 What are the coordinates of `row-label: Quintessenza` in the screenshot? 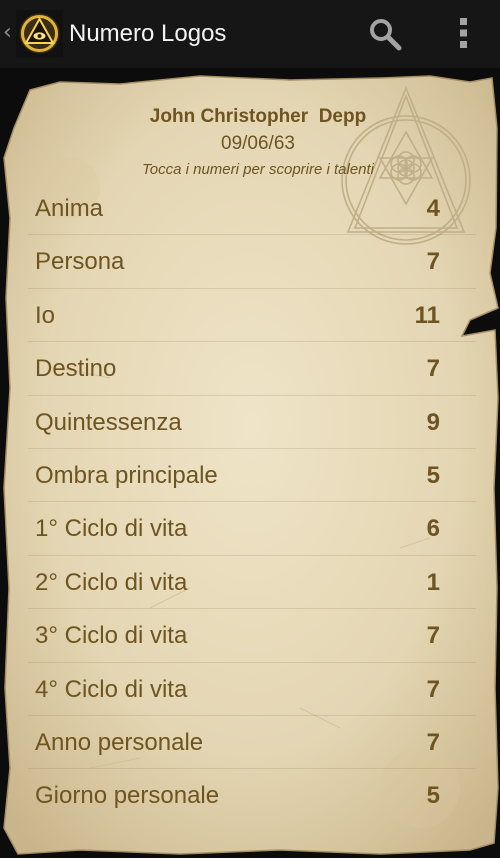 It's located at (108, 422).